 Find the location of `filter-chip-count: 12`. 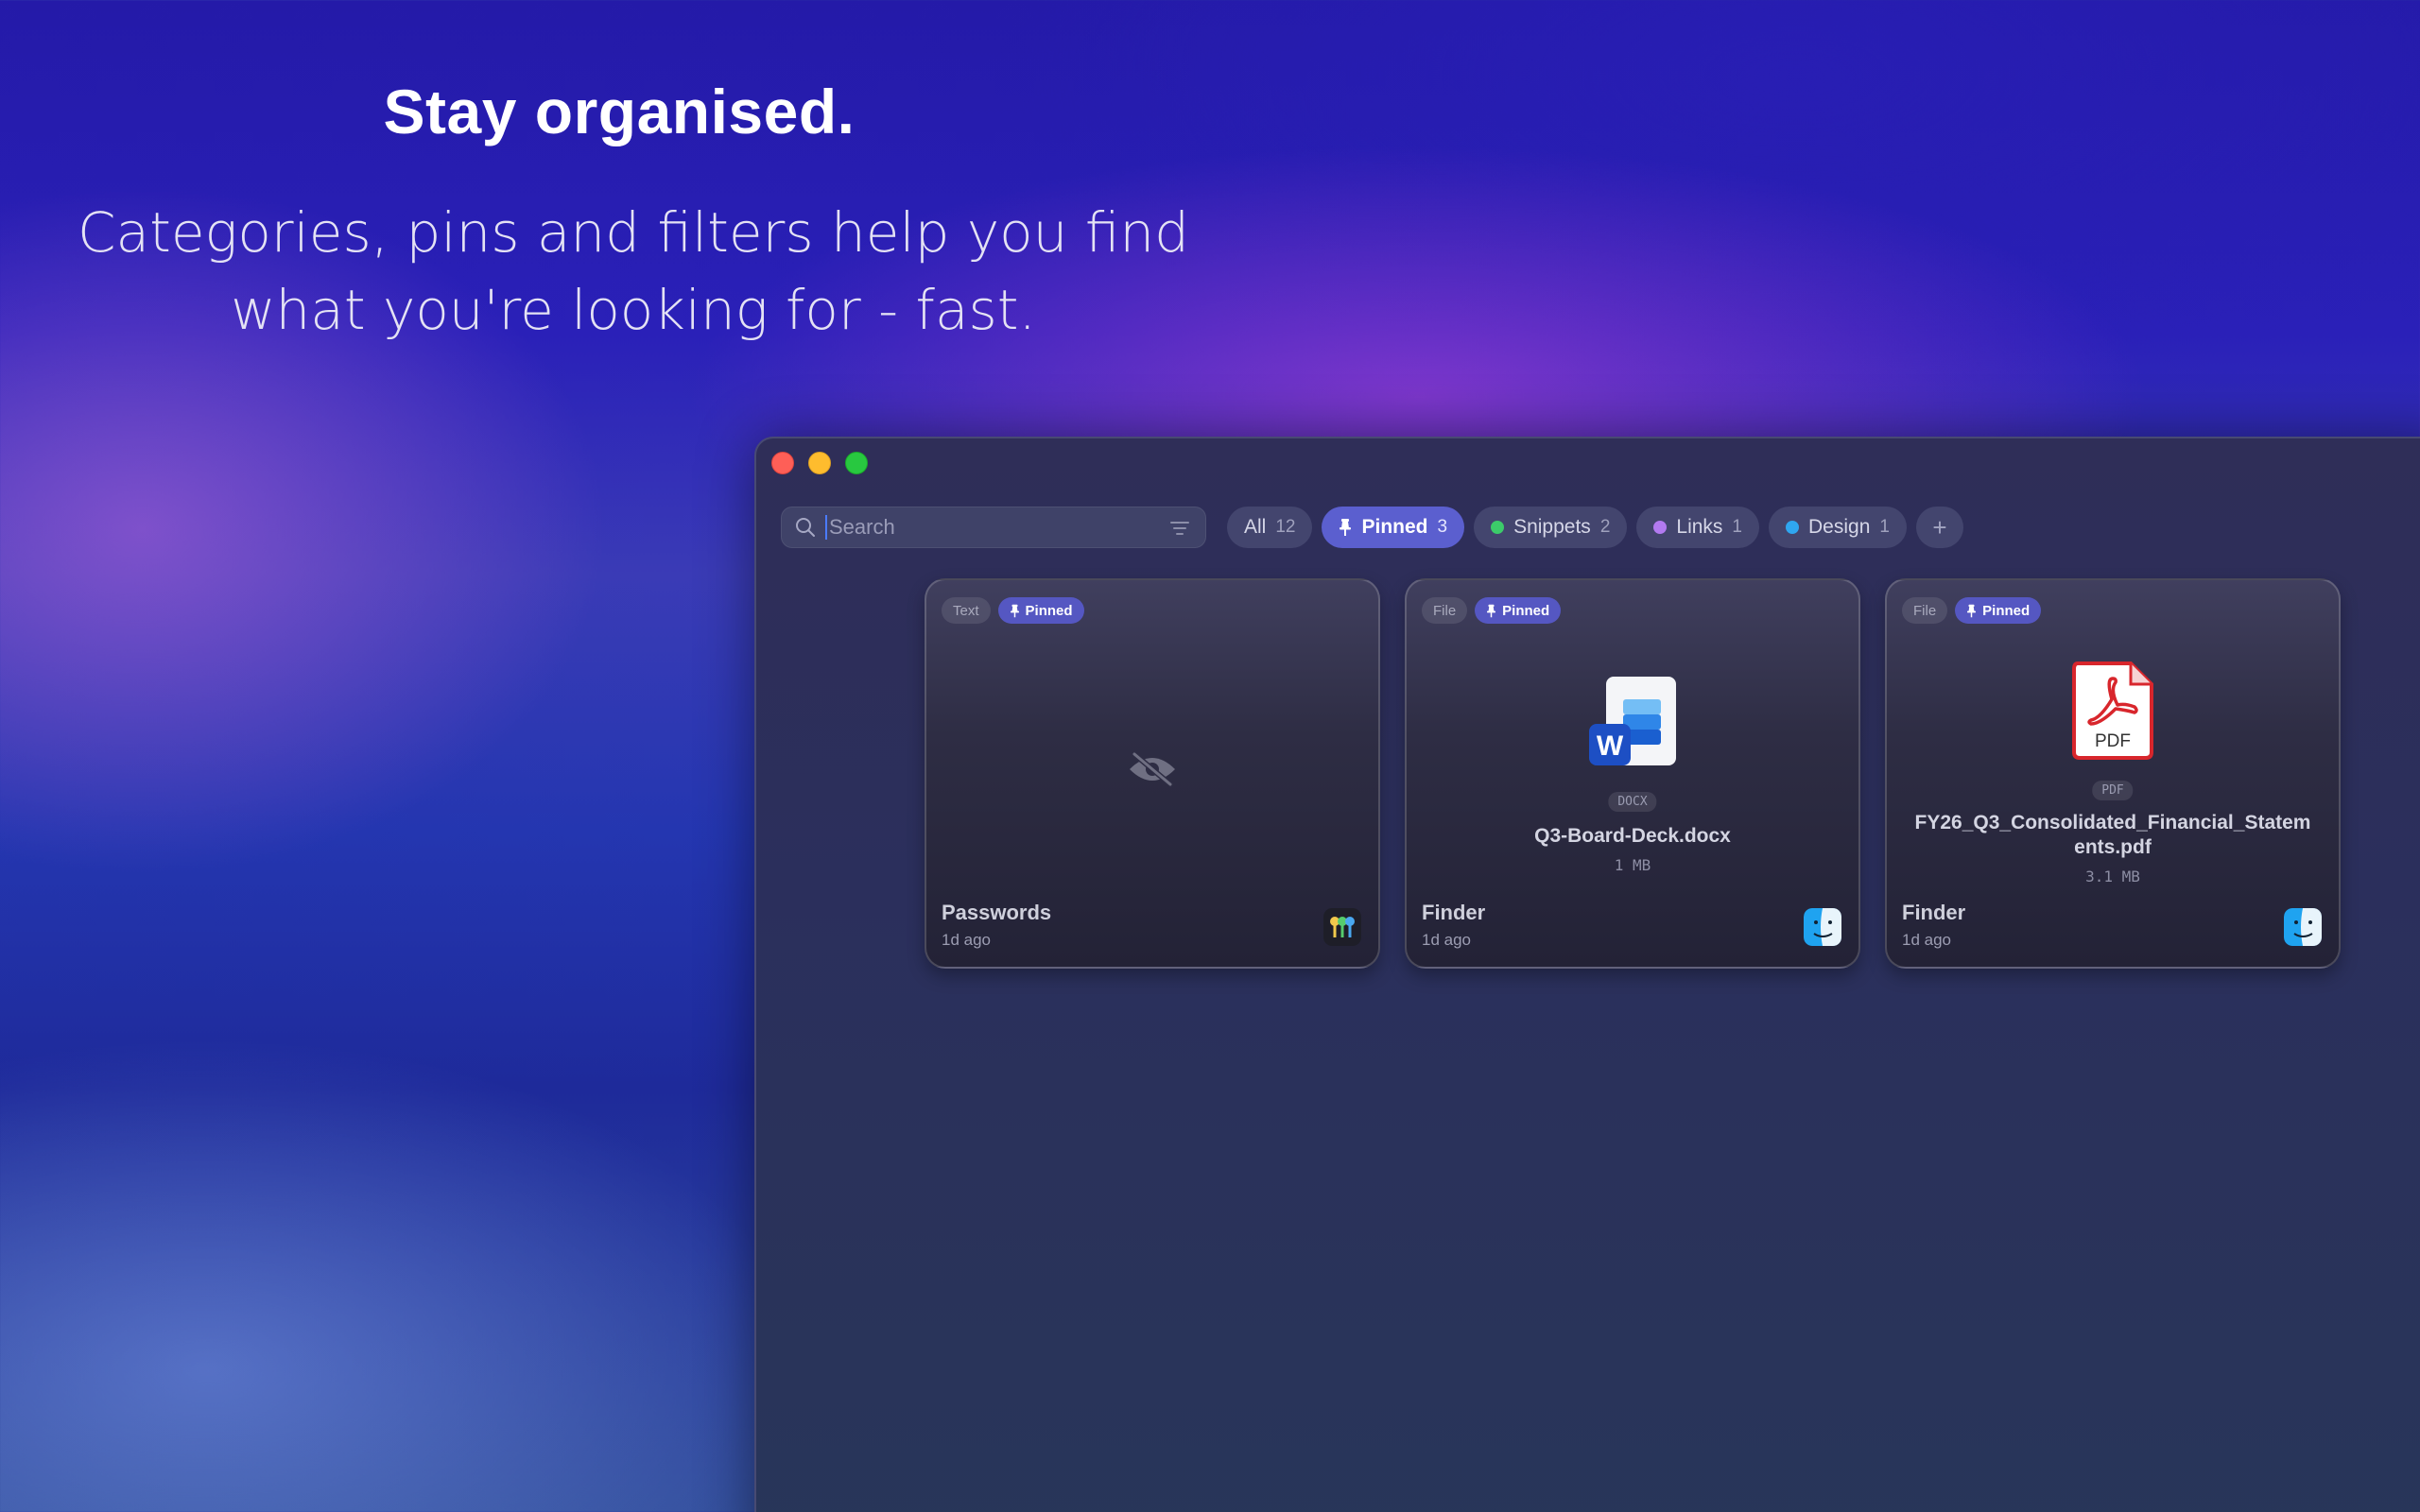

filter-chip-count: 12 is located at coordinates (1285, 527).